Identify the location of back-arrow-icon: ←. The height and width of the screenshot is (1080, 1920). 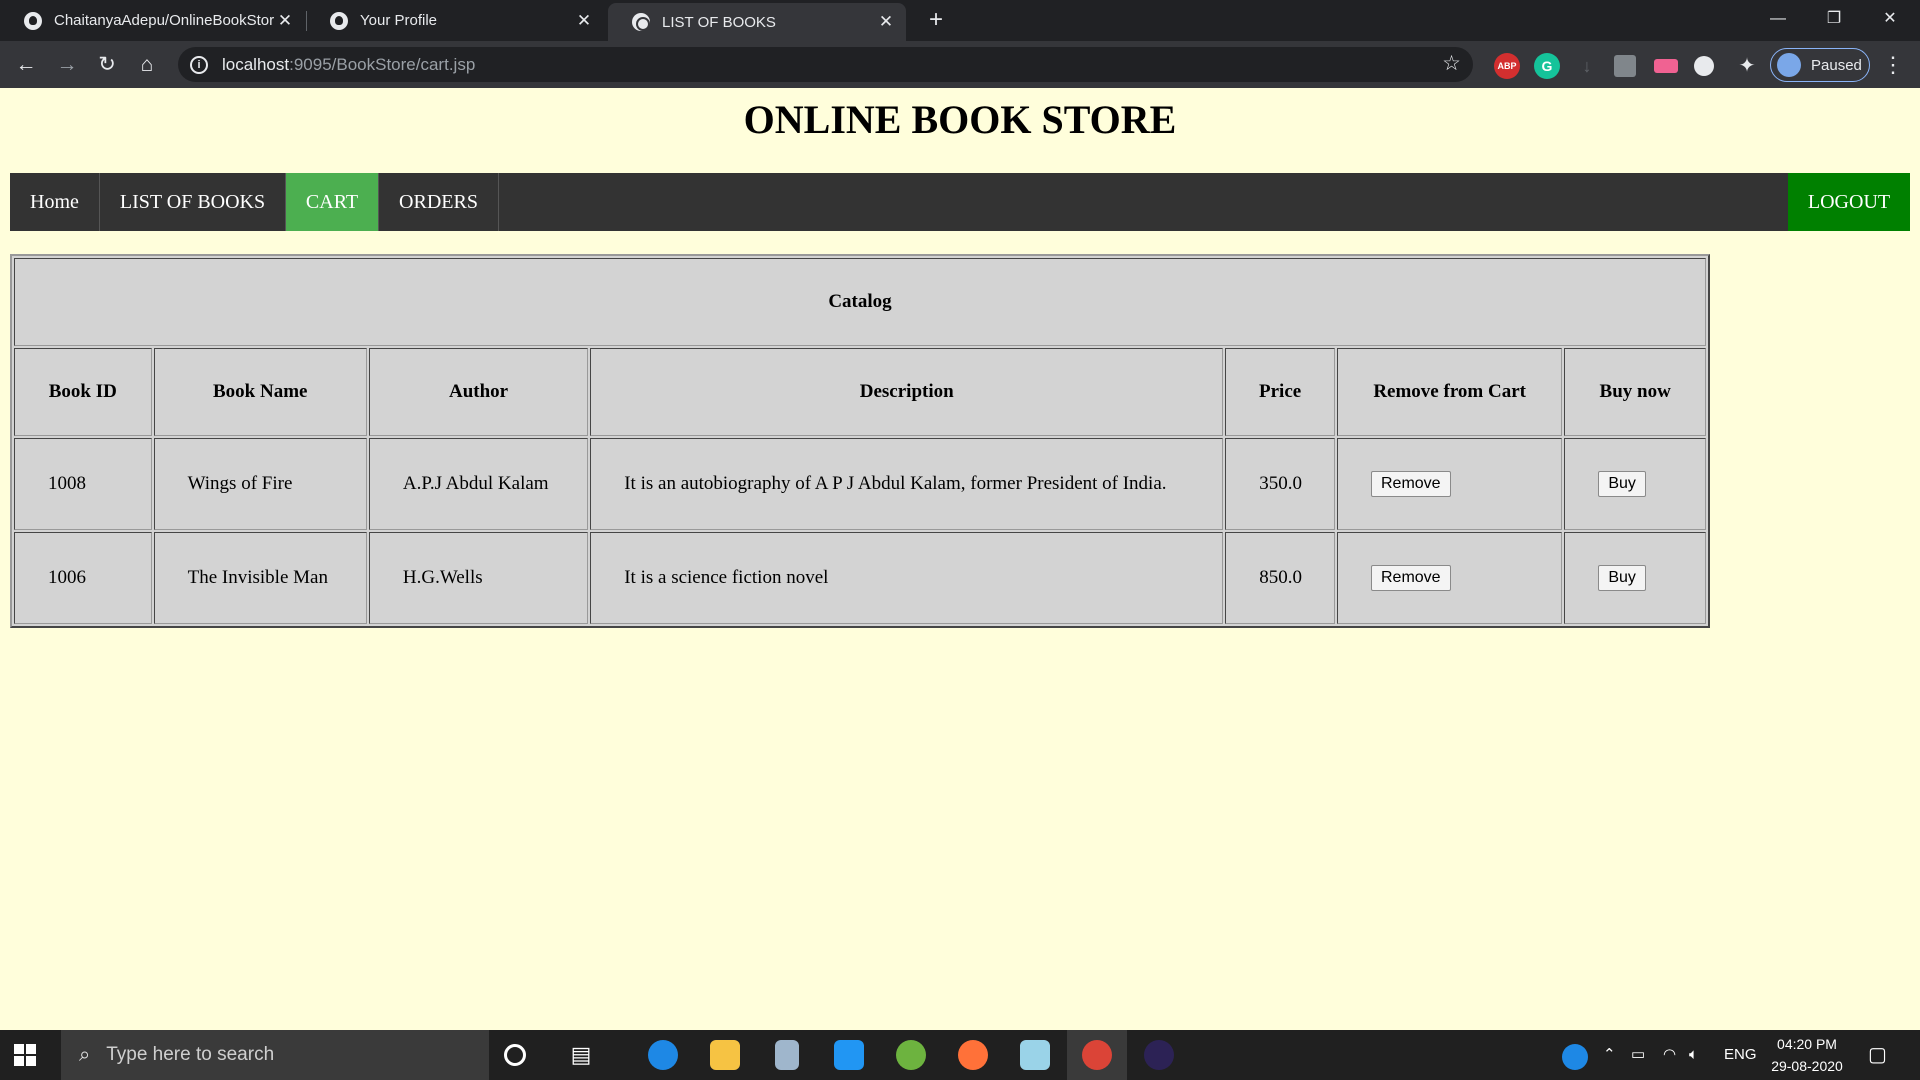
(26, 65).